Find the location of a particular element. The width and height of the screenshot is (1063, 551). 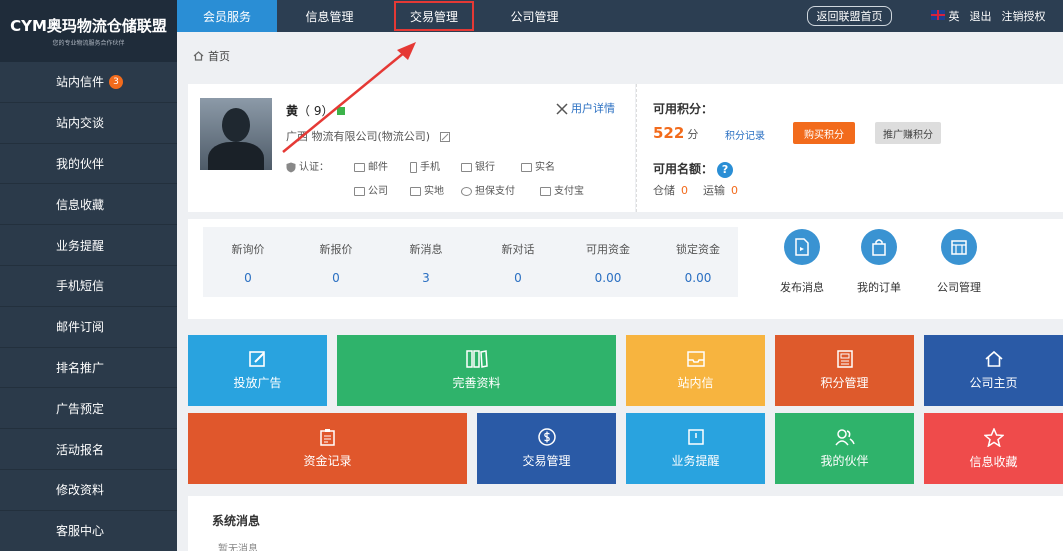

sidebar-item-inbox: 站内信件 3 is located at coordinates (88, 82).